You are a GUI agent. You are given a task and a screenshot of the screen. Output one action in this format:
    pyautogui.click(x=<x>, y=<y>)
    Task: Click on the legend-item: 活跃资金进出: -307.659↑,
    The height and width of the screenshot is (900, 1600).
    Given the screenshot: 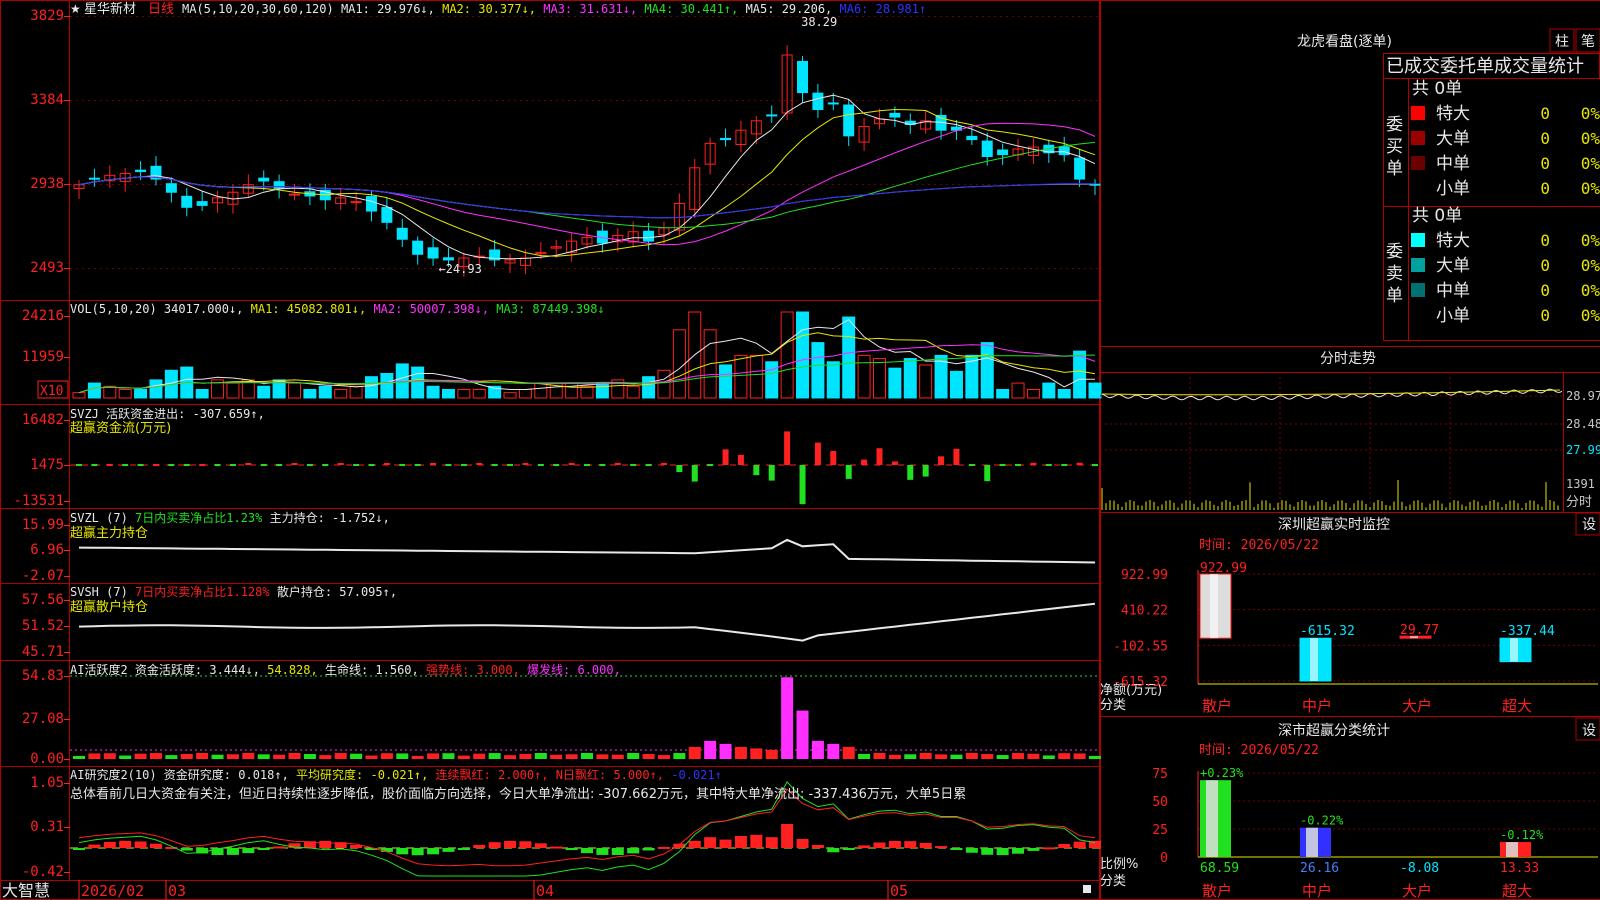 What is the action you would take?
    pyautogui.click(x=182, y=413)
    